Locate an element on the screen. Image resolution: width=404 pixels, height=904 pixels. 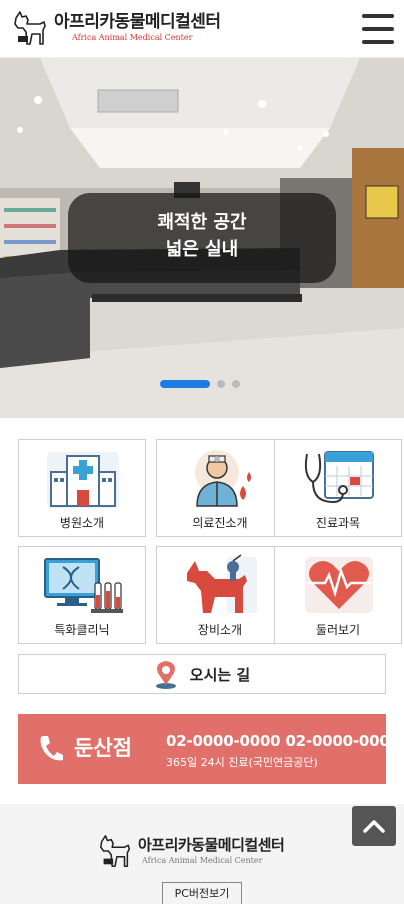
footer-logo-subtitle: Africa Animal Medical Center is located at coordinates (202, 860).